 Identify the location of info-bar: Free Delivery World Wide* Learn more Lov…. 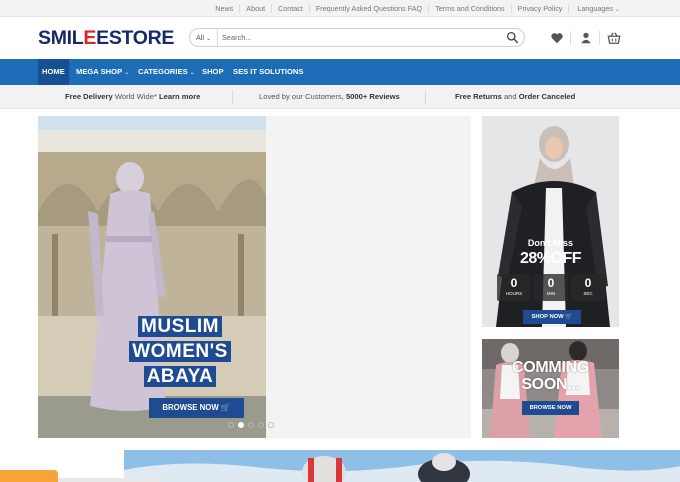
(340, 97).